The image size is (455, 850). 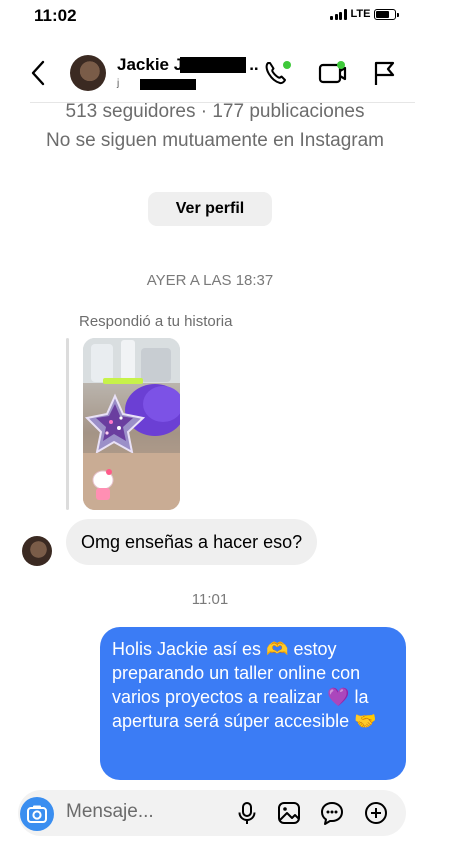 What do you see at coordinates (192, 542) in the screenshot?
I see `incoming-message: Omg enseñas a hacer eso?` at bounding box center [192, 542].